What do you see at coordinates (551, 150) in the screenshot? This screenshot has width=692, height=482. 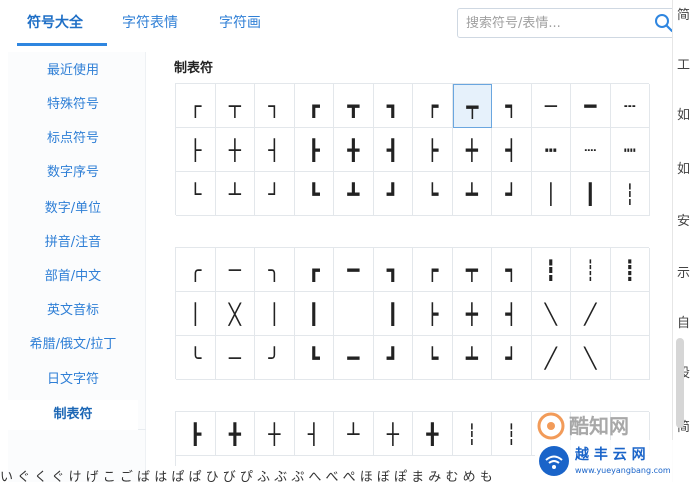 I see `symbol-cell: ┅` at bounding box center [551, 150].